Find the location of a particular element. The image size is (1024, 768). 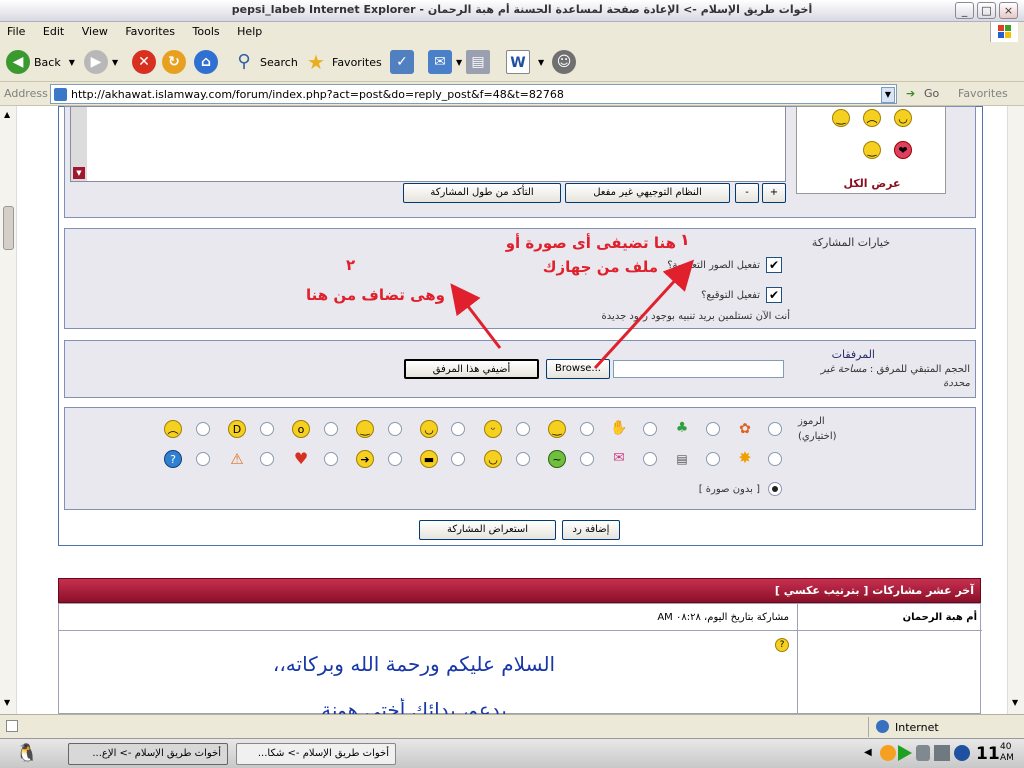

left-scrollbar: ▲ ▼ is located at coordinates (8, 410).